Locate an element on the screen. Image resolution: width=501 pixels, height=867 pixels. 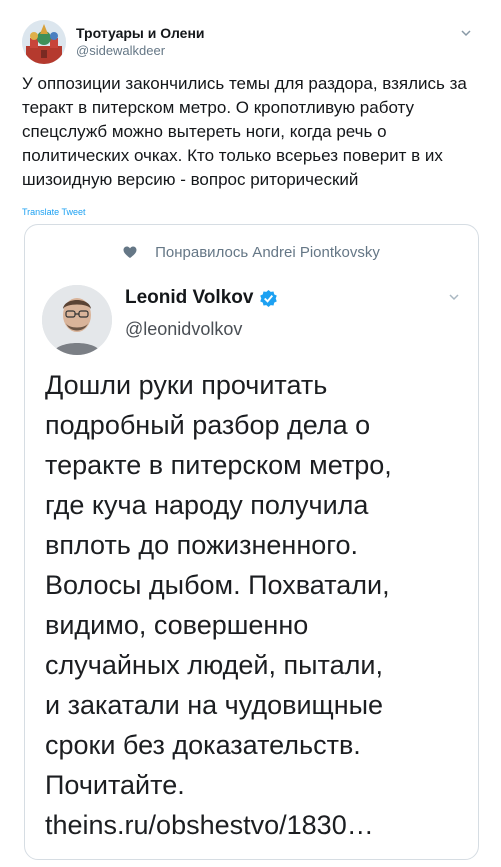
kremlin-avatar-image is located at coordinates (44, 42).